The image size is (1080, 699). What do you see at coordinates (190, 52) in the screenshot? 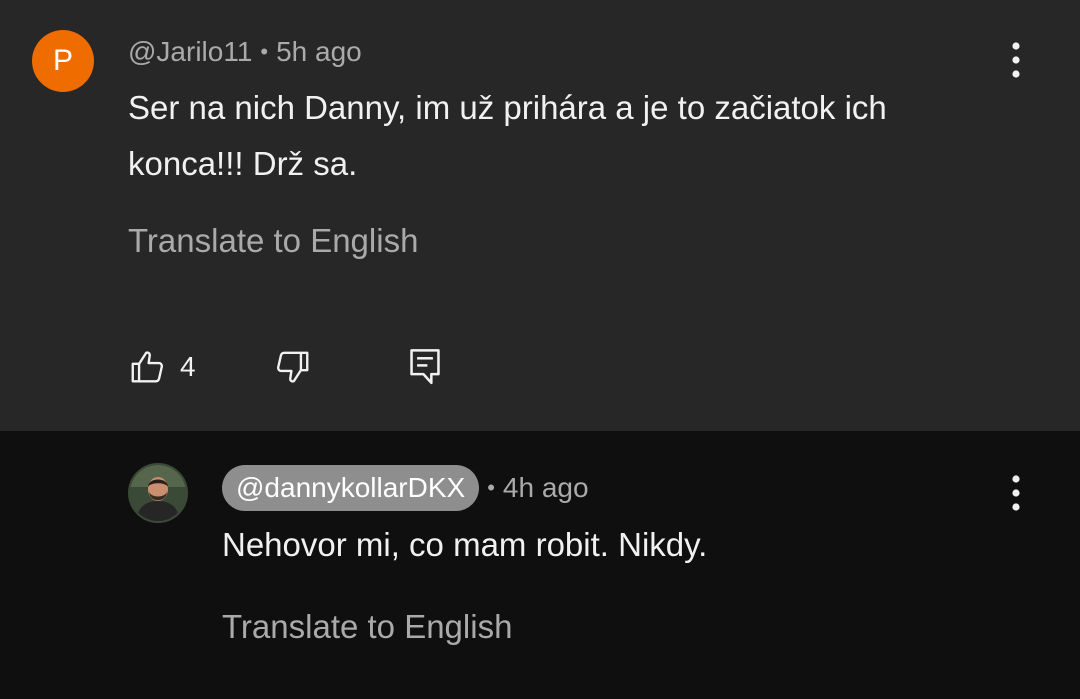
I see `comment-author: @Jarilo11` at bounding box center [190, 52].